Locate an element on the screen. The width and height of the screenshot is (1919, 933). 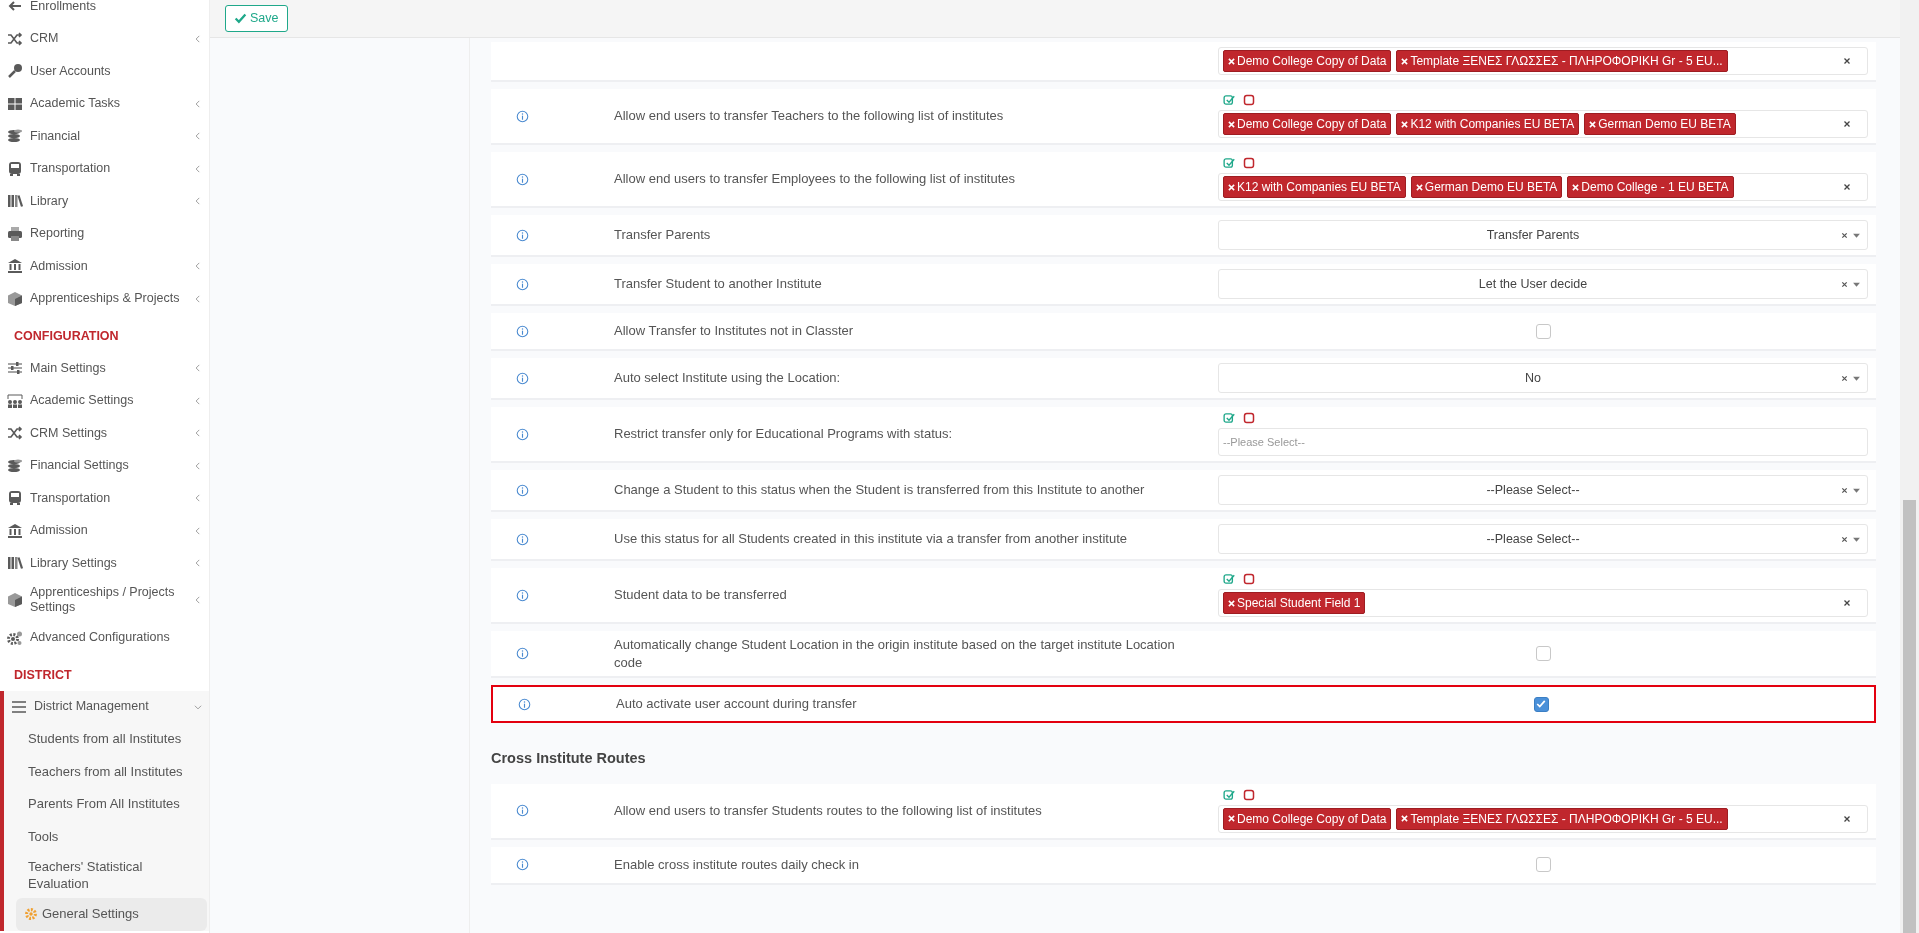
scrollbar is located at coordinates (1909, 466).